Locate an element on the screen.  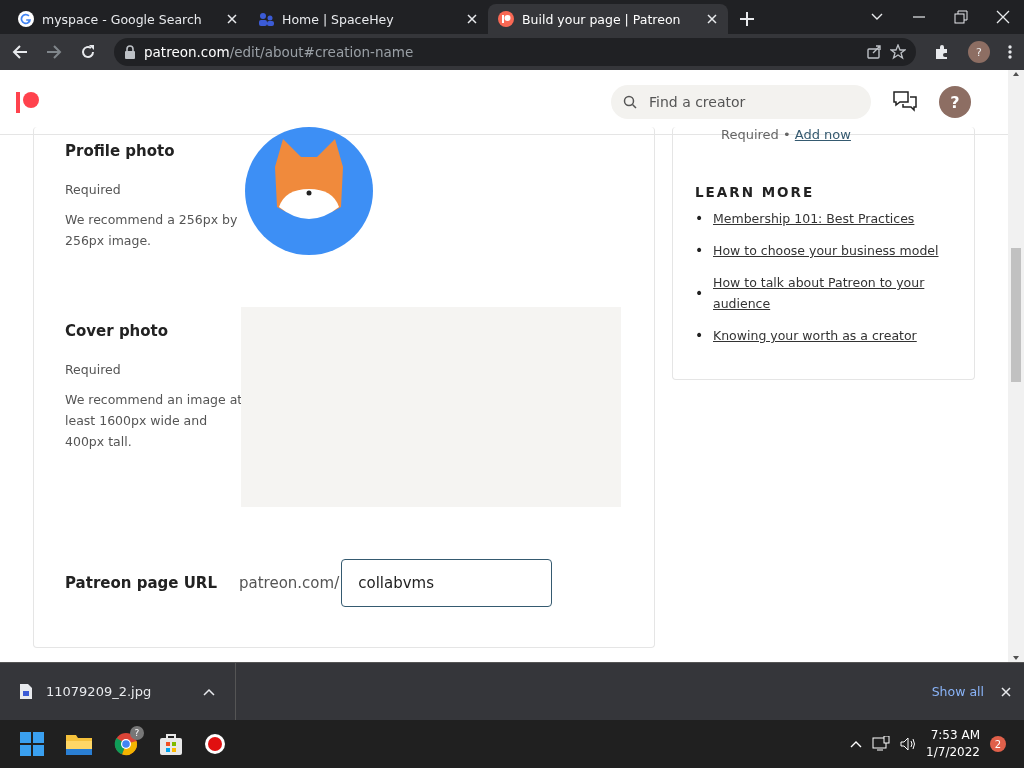
browser-tab: Build your page | Patreon is located at coordinates (608, 19).